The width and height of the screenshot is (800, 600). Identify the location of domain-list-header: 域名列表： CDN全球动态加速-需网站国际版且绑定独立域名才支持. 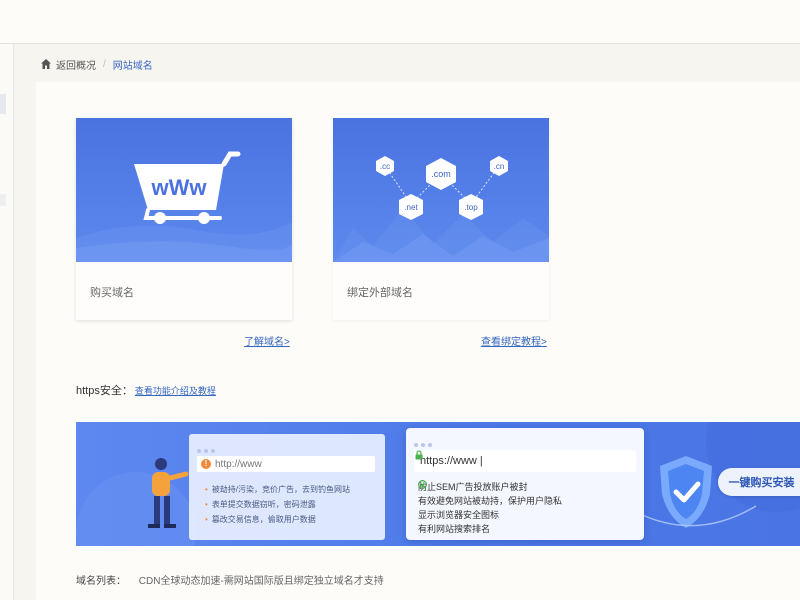
(230, 579).